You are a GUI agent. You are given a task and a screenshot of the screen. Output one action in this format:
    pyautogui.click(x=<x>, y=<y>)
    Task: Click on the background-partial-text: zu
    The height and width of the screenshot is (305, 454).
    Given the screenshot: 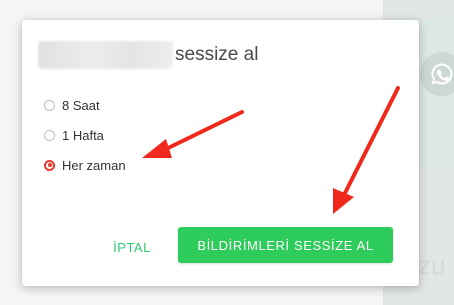 What is the action you would take?
    pyautogui.click(x=432, y=265)
    